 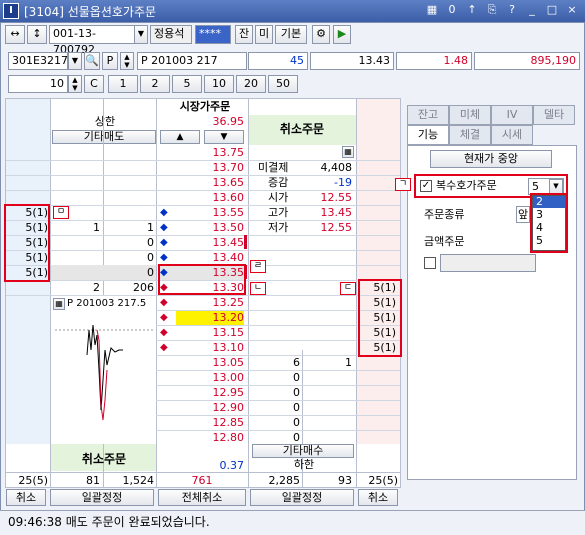 I want to click on grid-icon: ▦, so click(x=432, y=10).